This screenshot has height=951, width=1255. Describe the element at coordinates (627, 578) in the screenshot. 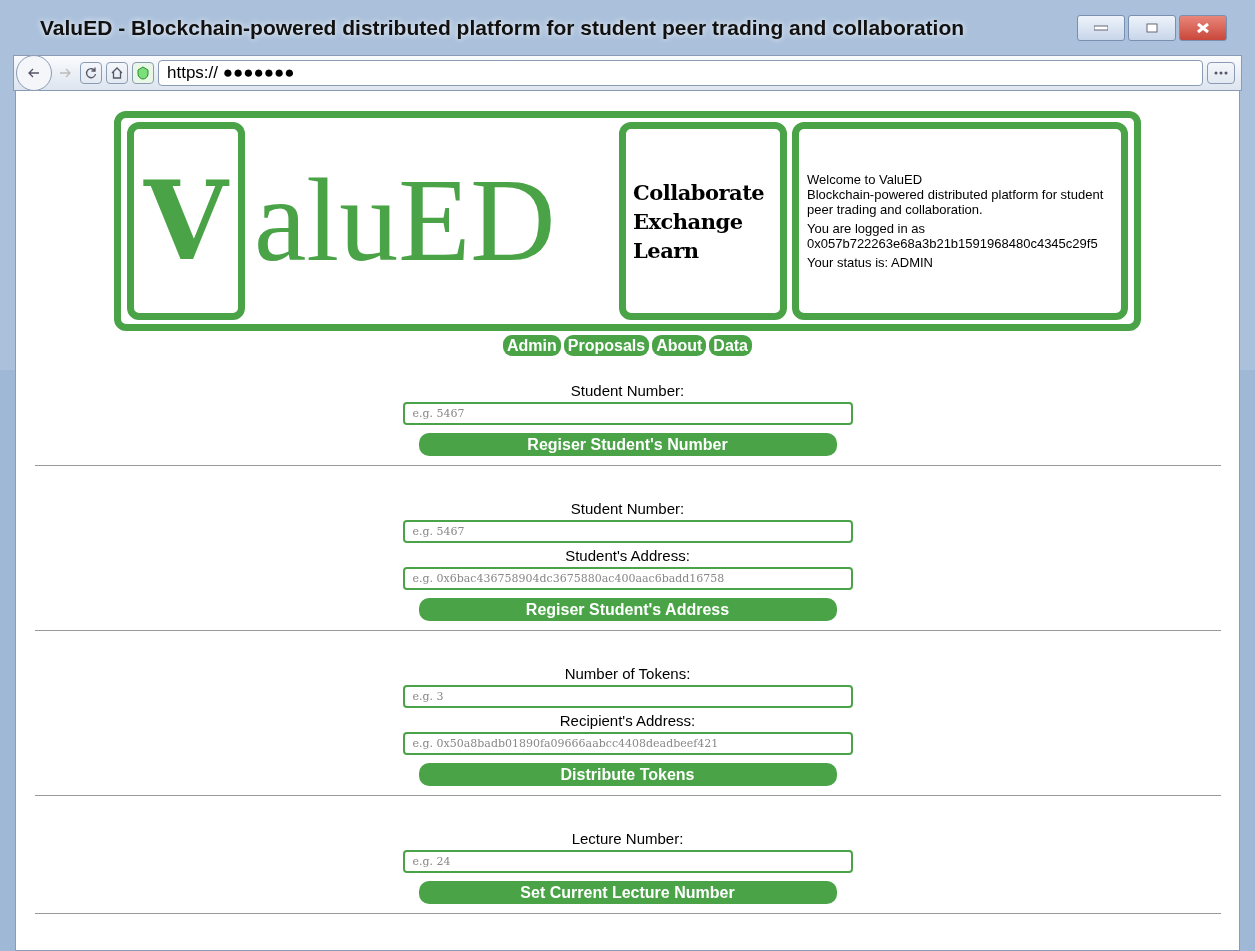

I see `input-field: e.g. 0x6bac436758904dc3675880ac400aac6badd16758` at that location.